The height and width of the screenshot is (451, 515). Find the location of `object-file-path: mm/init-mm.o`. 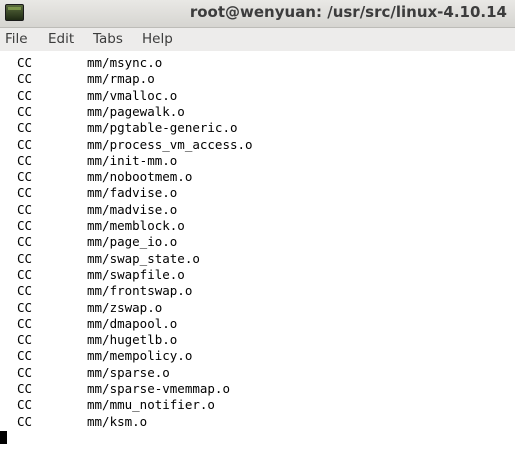

object-file-path: mm/init-mm.o is located at coordinates (132, 160).